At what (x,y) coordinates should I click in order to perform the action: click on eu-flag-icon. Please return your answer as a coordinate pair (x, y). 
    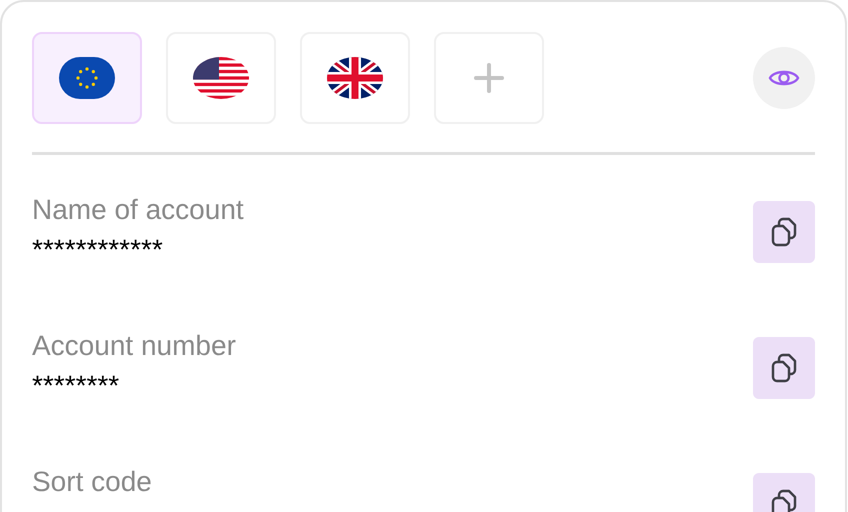
    Looking at the image, I should click on (87, 78).